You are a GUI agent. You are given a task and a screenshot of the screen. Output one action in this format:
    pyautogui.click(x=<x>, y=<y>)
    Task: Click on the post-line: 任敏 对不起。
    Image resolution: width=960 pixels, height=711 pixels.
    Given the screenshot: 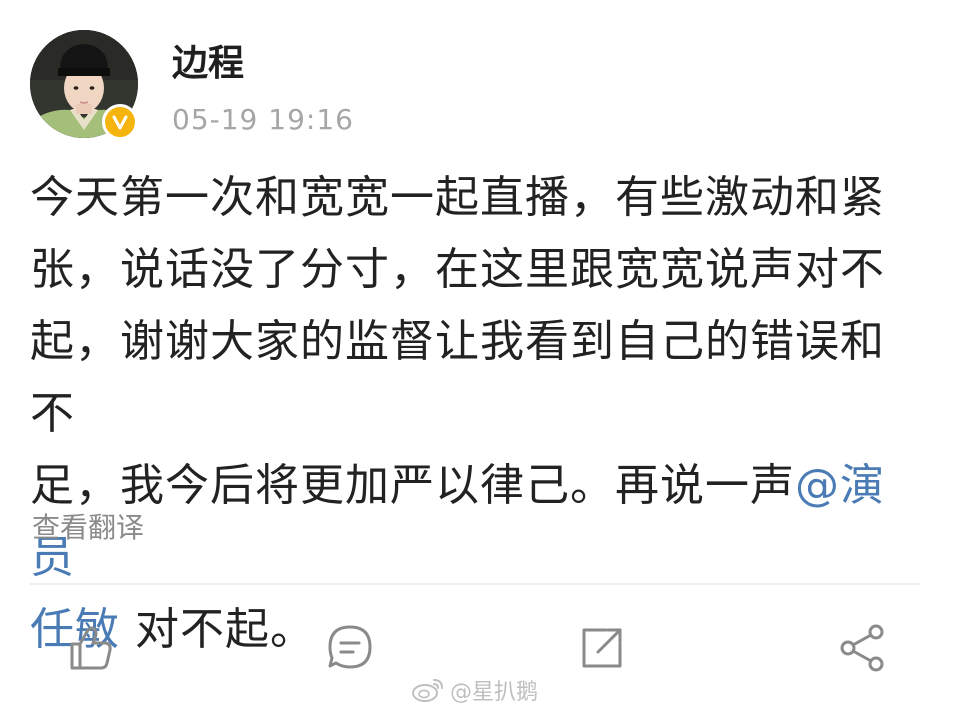 What is the action you would take?
    pyautogui.click(x=470, y=630)
    